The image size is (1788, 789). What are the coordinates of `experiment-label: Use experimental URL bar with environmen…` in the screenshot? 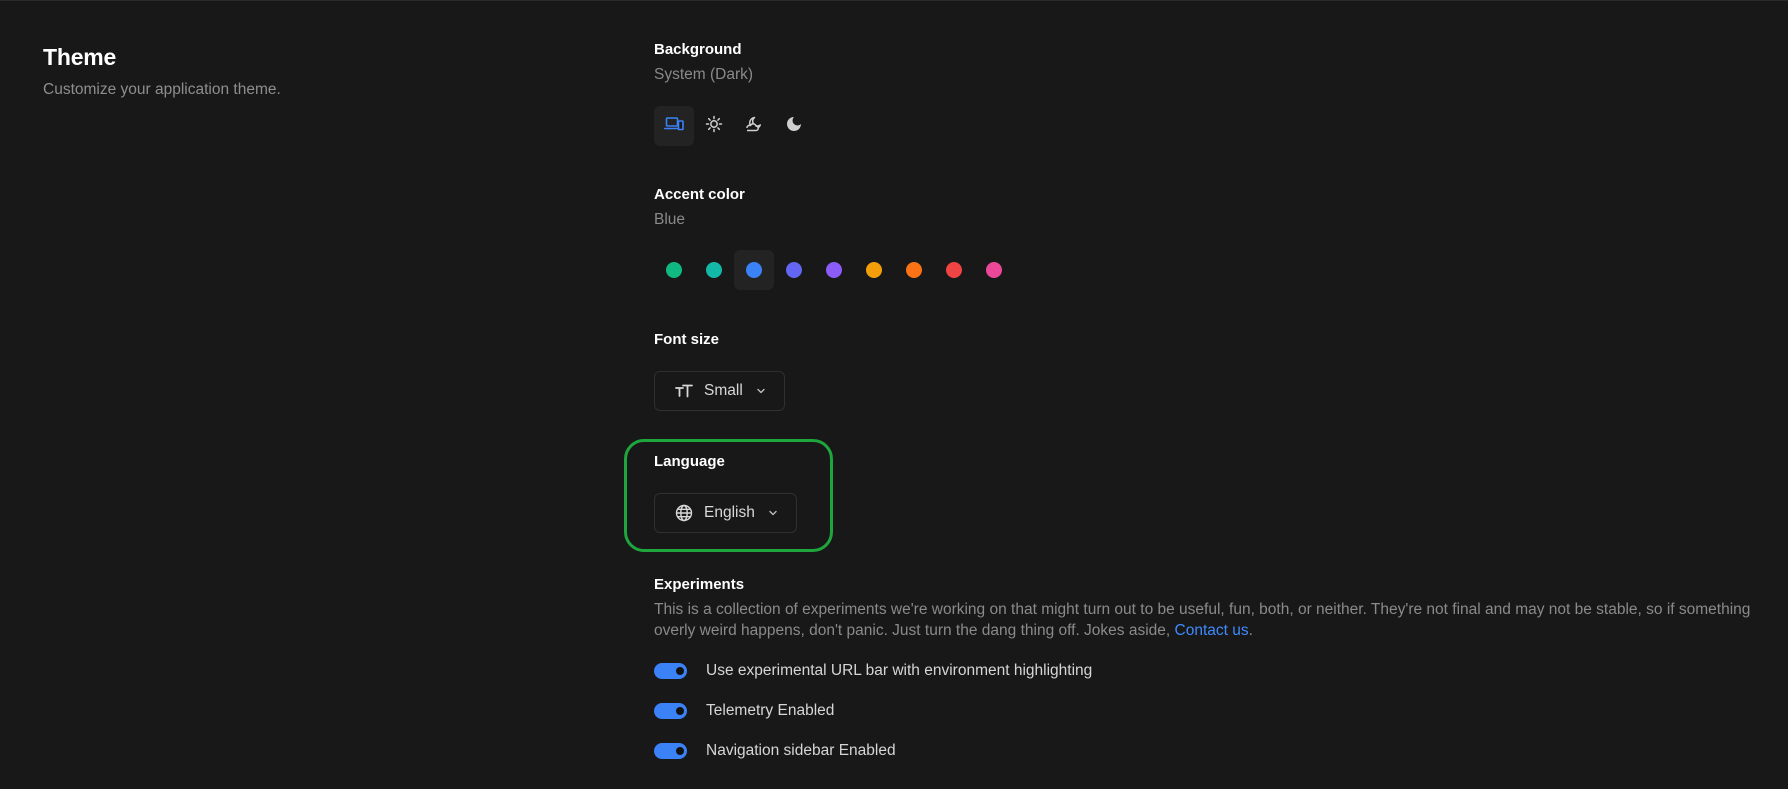 It's located at (899, 670).